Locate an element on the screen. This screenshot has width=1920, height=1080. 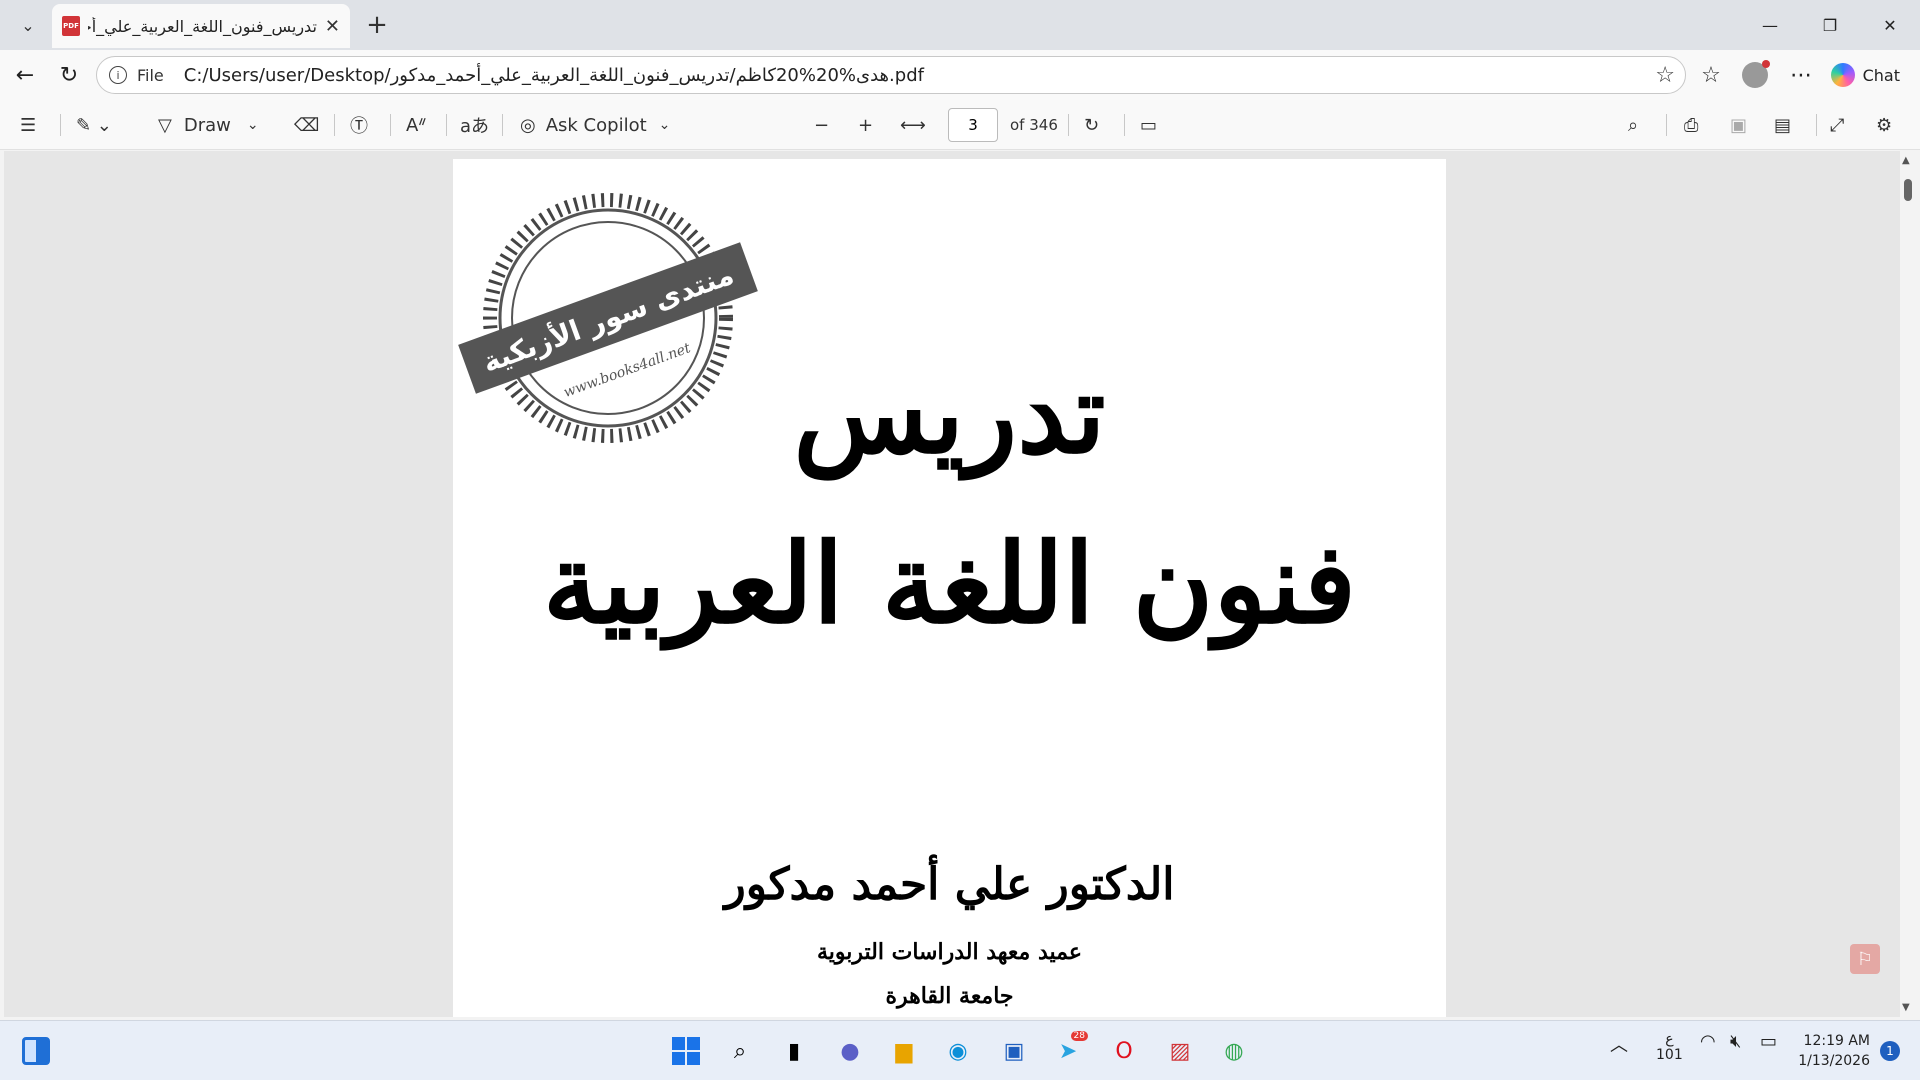
ask-copilot-label: Ask Copilot is located at coordinates (596, 125).